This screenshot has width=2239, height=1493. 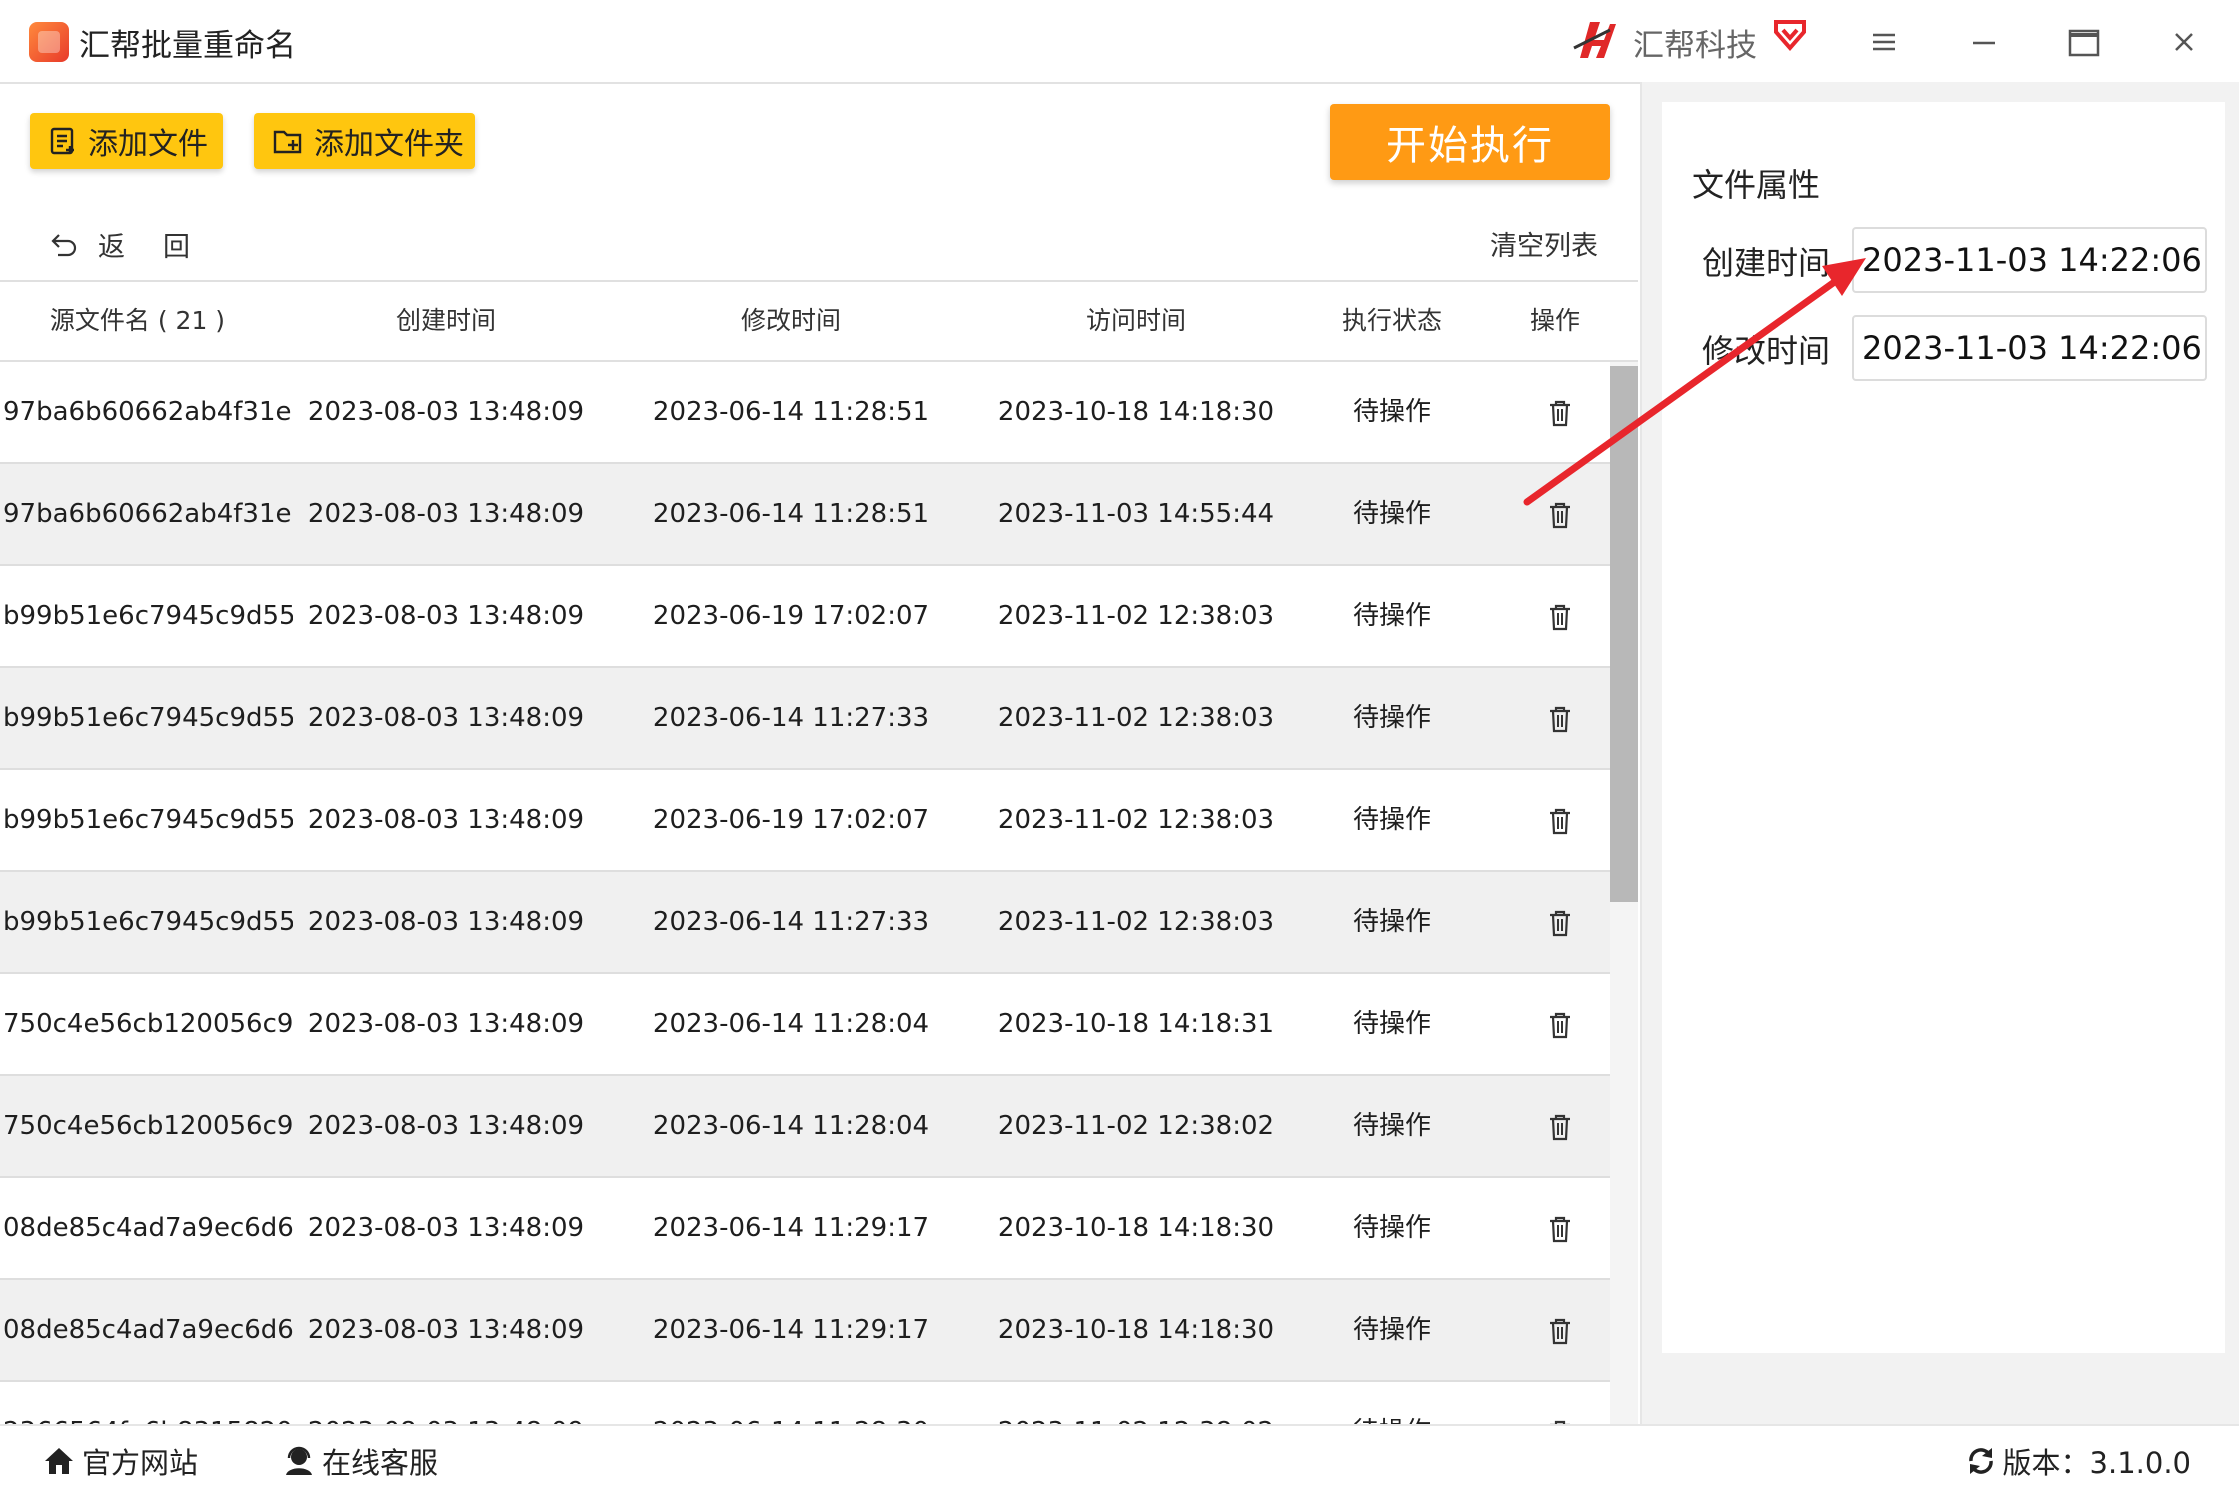 I want to click on close-icon, so click(x=2184, y=42).